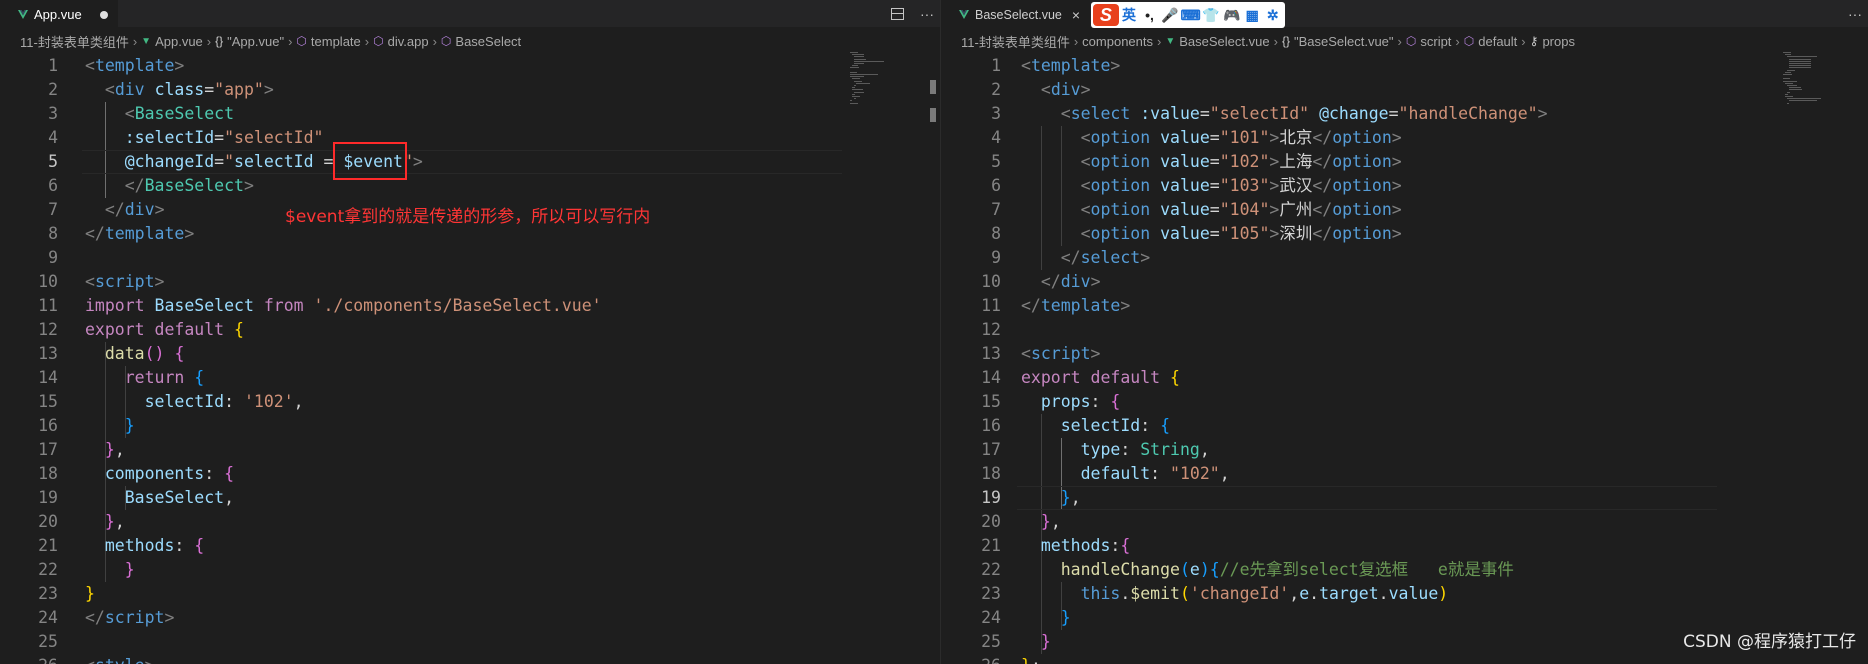 This screenshot has width=1868, height=664. I want to click on ime-item-5-icon: 🎮, so click(1231, 15).